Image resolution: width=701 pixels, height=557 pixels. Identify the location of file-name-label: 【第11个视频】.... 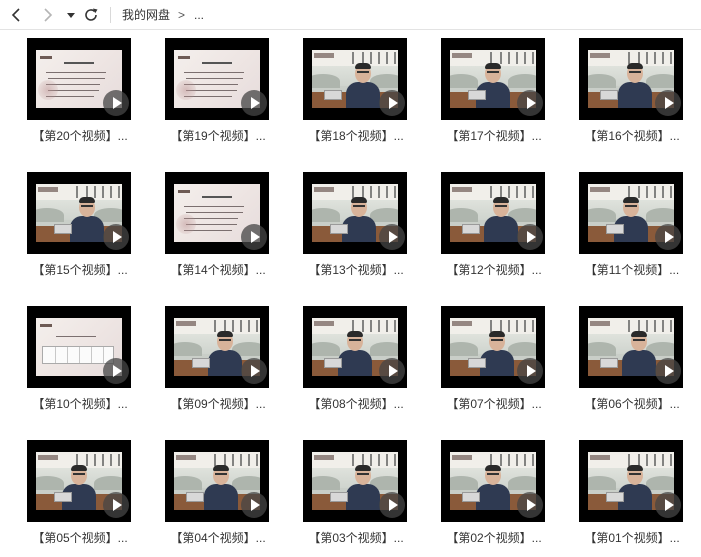
(632, 270).